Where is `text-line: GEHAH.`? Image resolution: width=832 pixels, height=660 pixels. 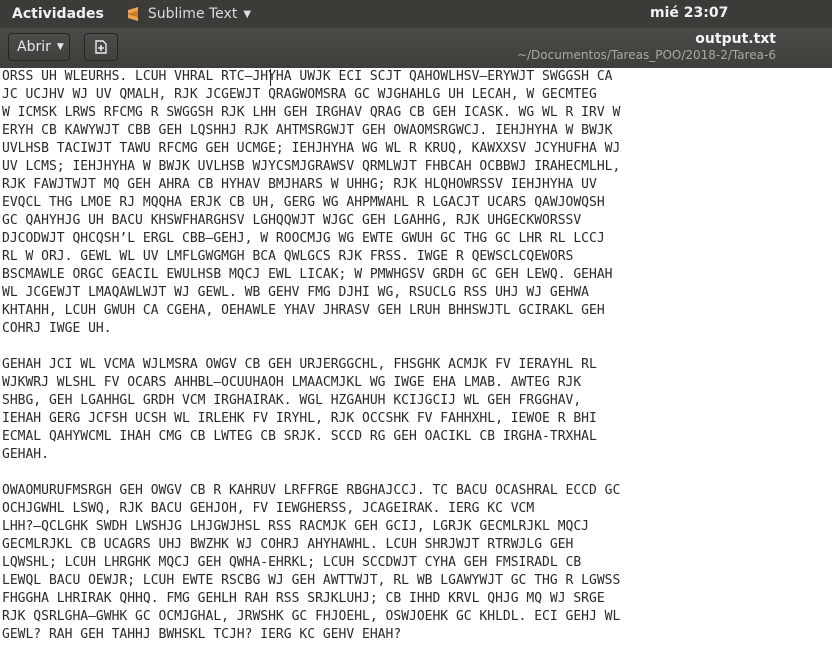
text-line: GEHAH. is located at coordinates (416, 455).